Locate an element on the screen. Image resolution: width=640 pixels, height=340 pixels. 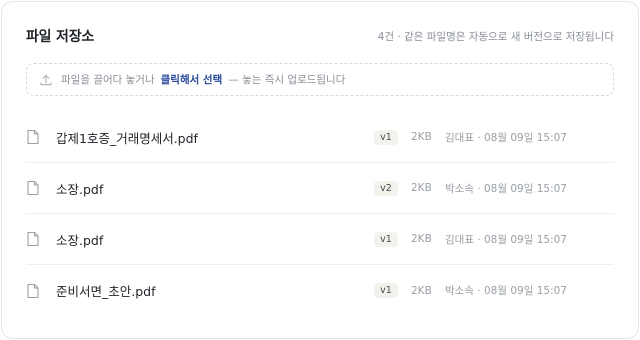
file-row: 소장.pdf v1 2KB 김대표 · 08월 09일 15:07 is located at coordinates (320, 239).